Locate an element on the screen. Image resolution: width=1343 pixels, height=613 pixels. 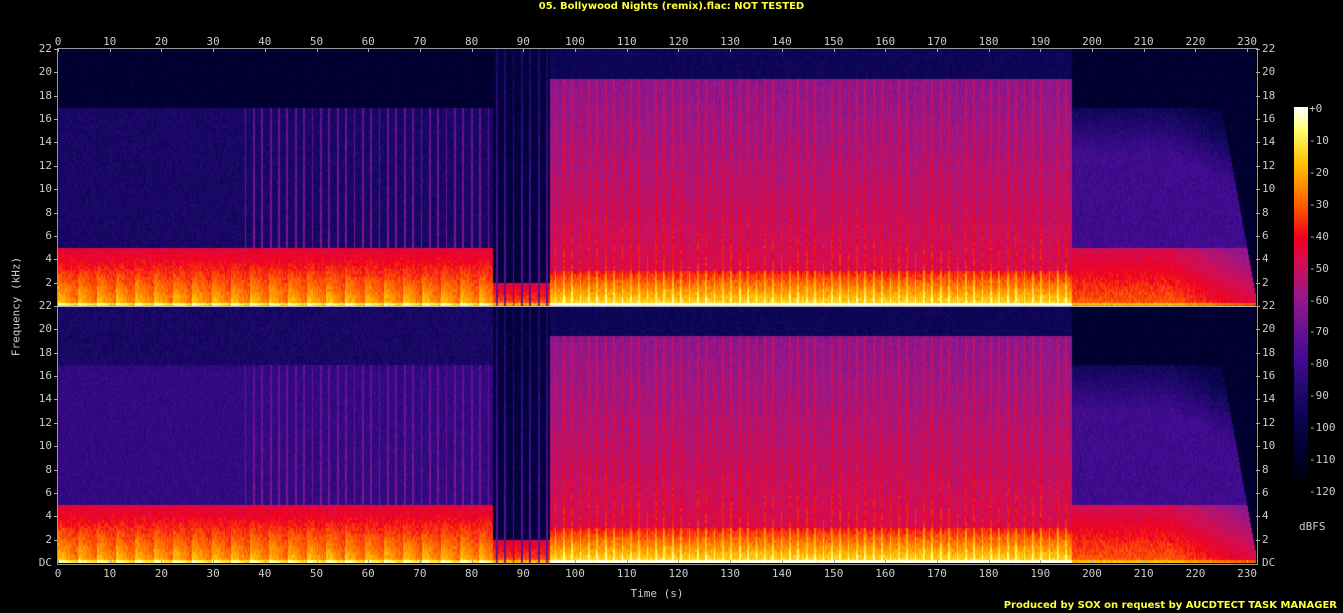
y-tick-label-right: 16 is located at coordinates (1269, 119).